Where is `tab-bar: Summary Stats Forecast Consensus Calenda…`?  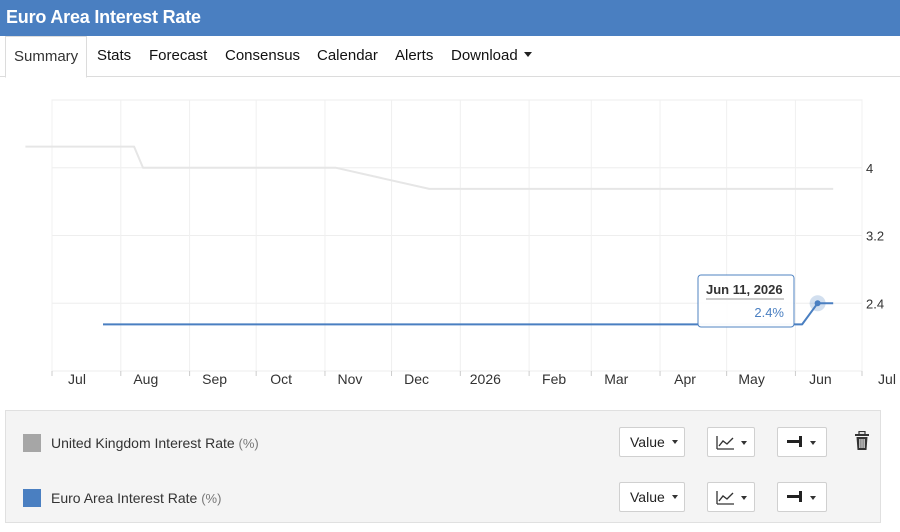 tab-bar: Summary Stats Forecast Consensus Calenda… is located at coordinates (450, 57).